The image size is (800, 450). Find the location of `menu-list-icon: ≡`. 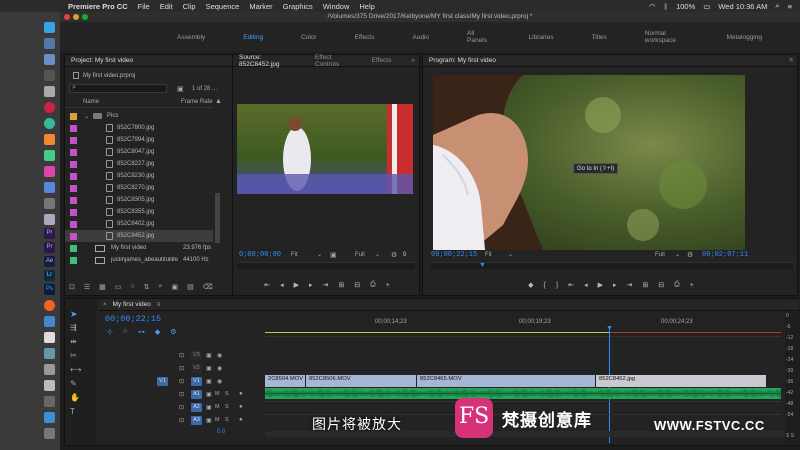

menu-list-icon: ≡ is located at coordinates (790, 6).